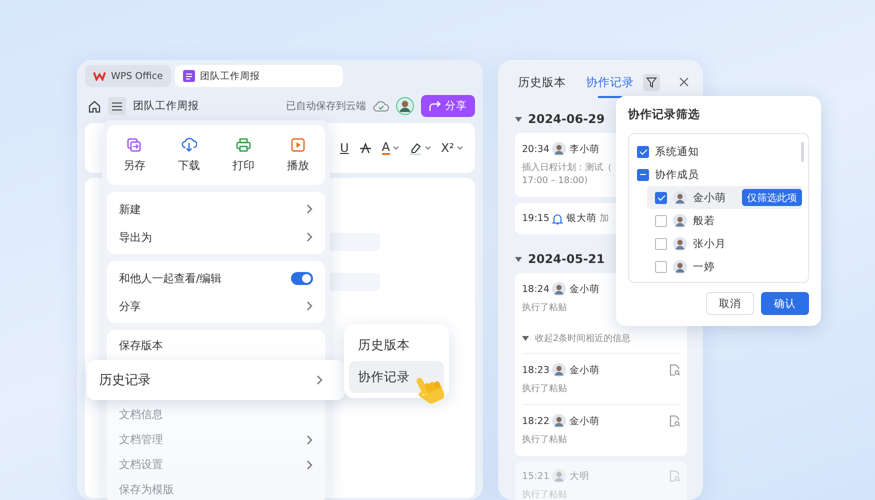 This screenshot has width=875, height=500. Describe the element at coordinates (567, 175) in the screenshot. I see `record-action: 插入日程计划：测试（ 17:00 – 18:00)` at that location.